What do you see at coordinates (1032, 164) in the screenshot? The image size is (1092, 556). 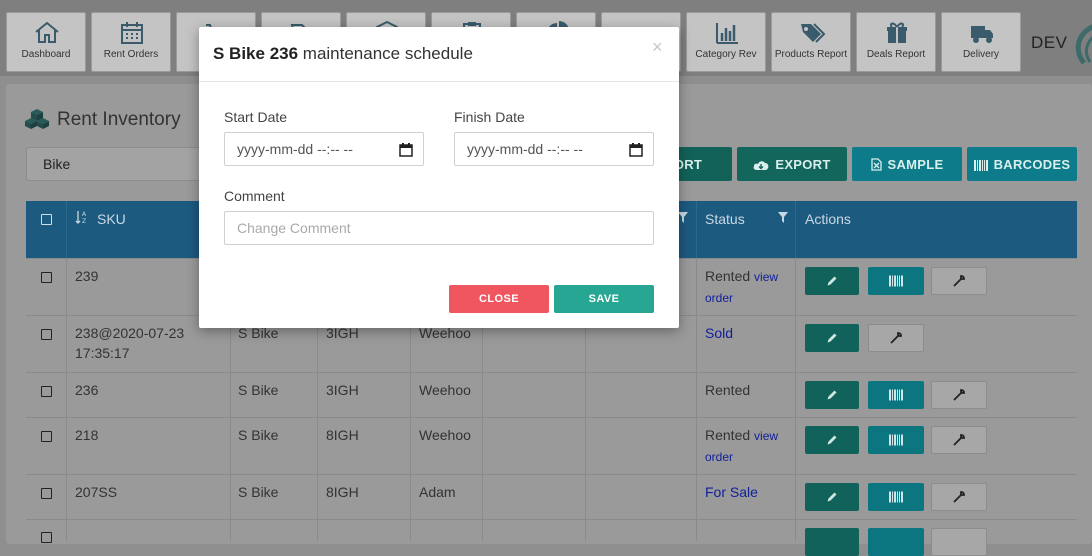 I see `barcodes-button-label: BARCODES` at bounding box center [1032, 164].